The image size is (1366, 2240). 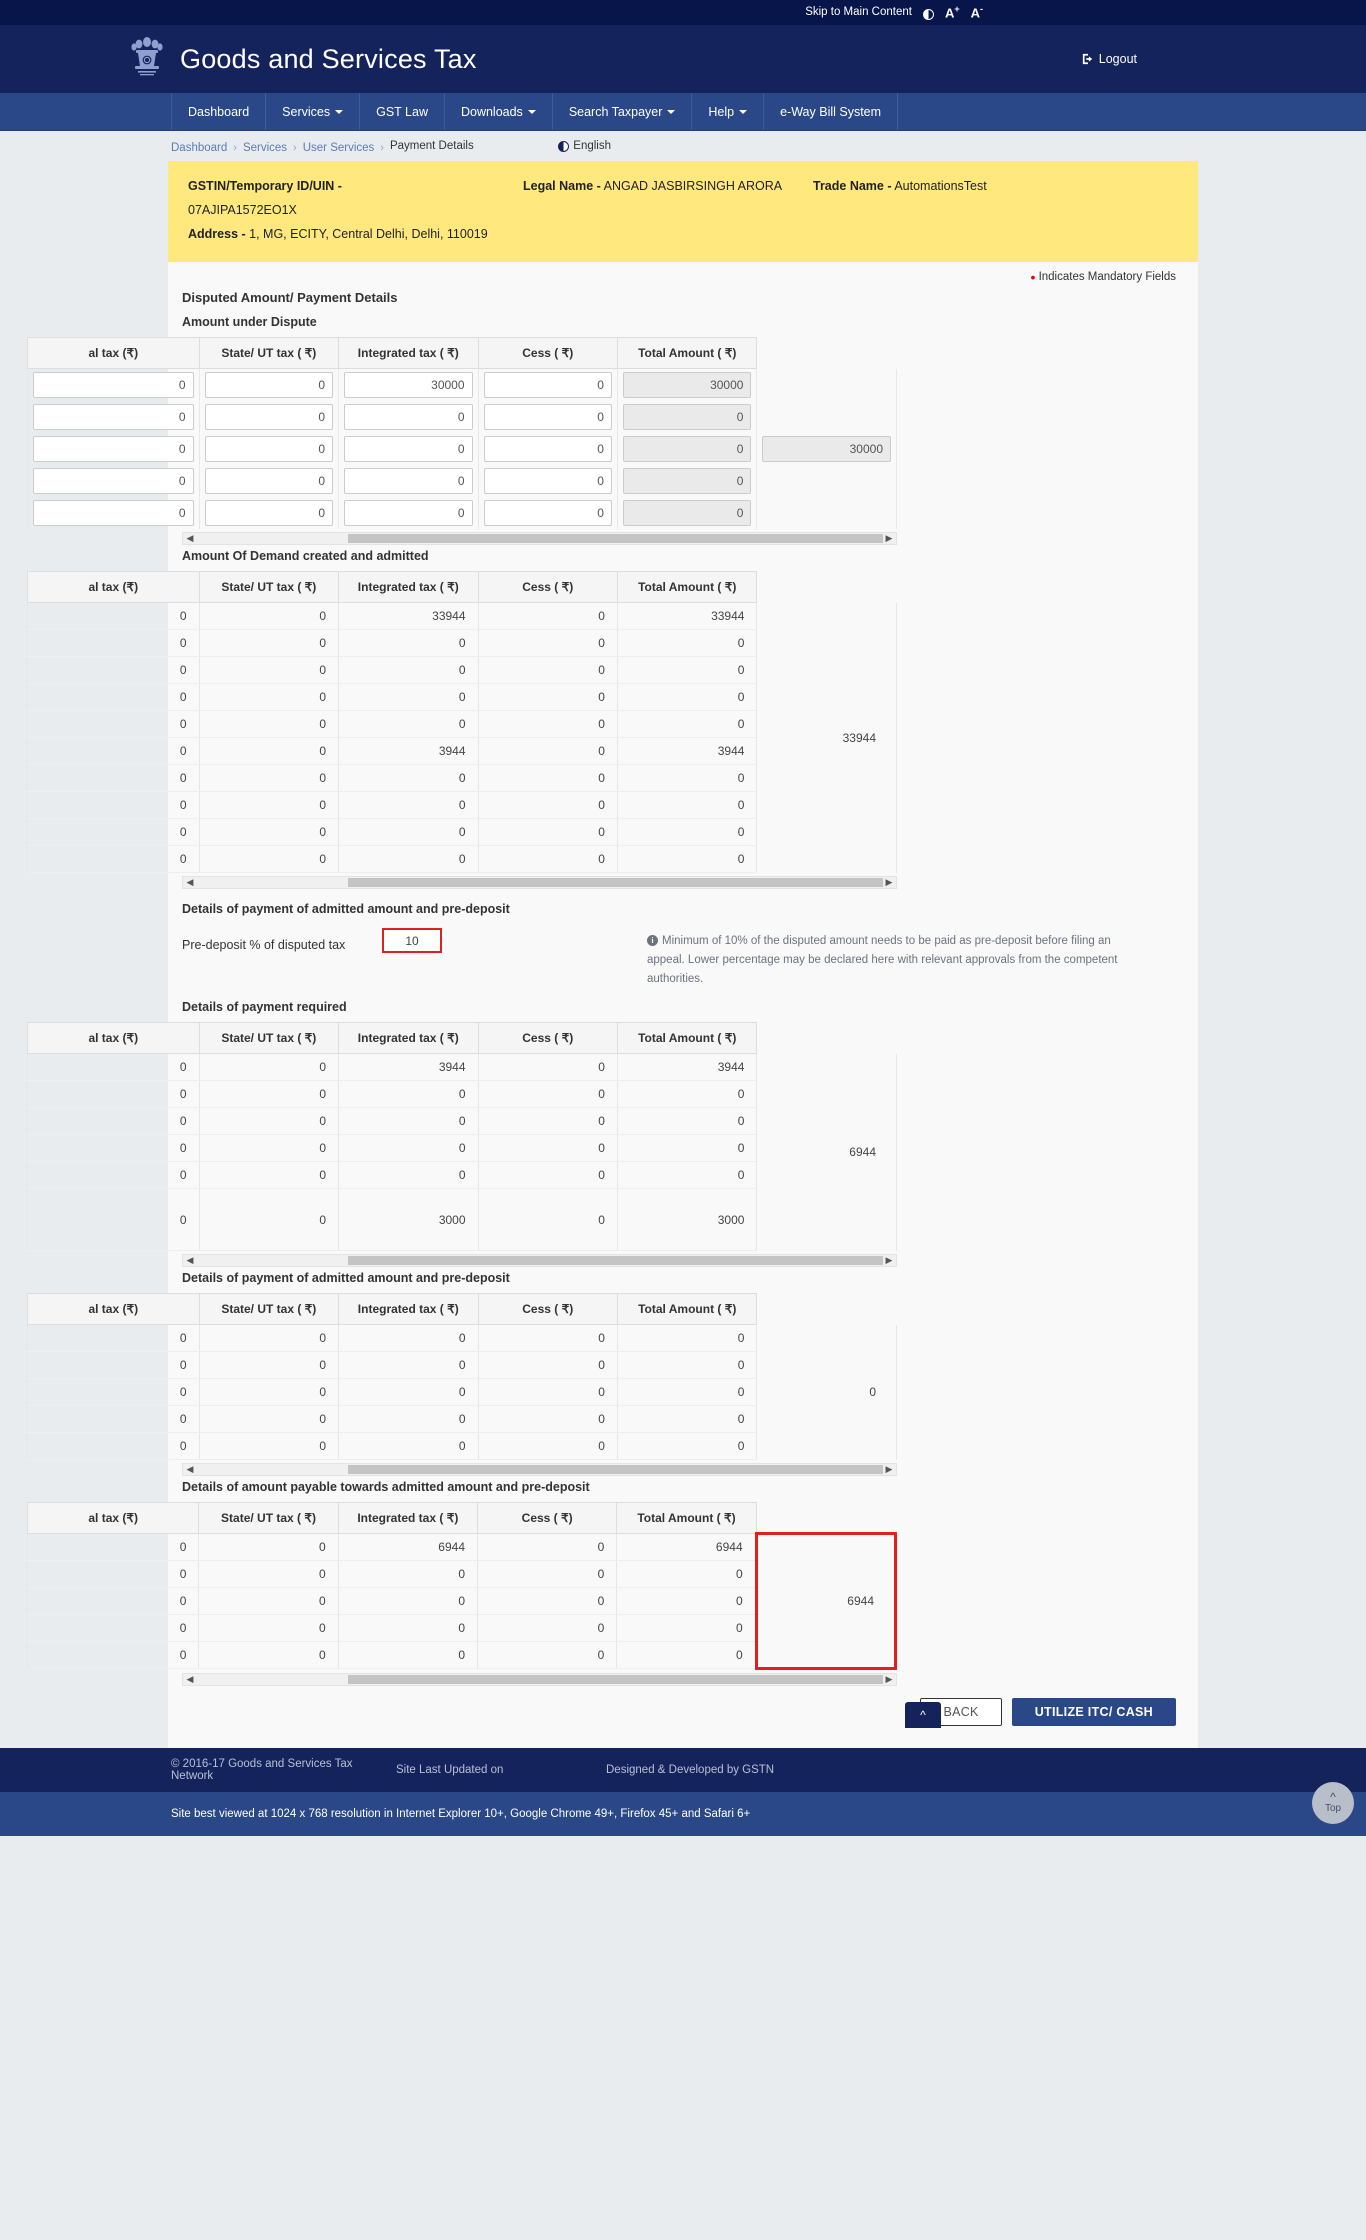 What do you see at coordinates (1109, 59) in the screenshot?
I see `logout-button: Logout` at bounding box center [1109, 59].